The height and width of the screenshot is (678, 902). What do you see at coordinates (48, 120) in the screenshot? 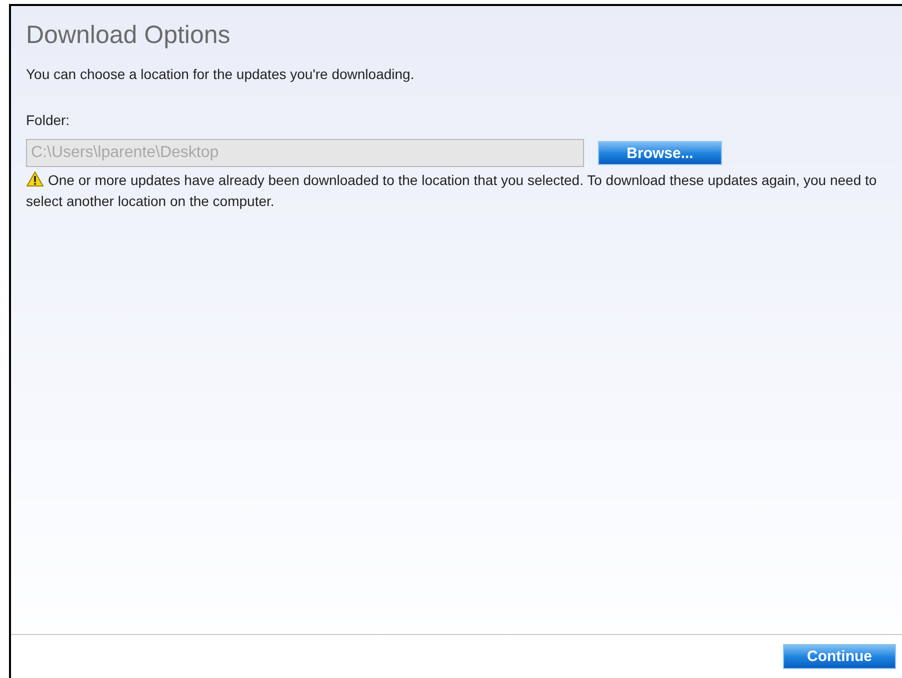
I see `folder-label: Folder:` at bounding box center [48, 120].